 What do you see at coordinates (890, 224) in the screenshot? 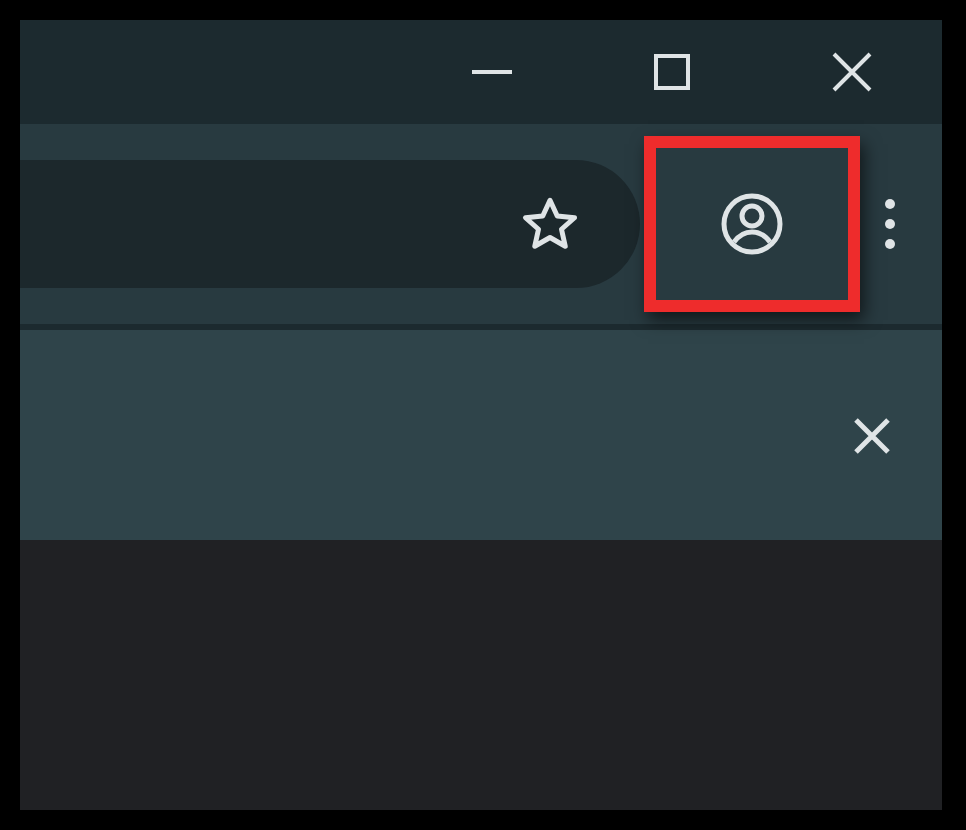
I see `more-icon` at bounding box center [890, 224].